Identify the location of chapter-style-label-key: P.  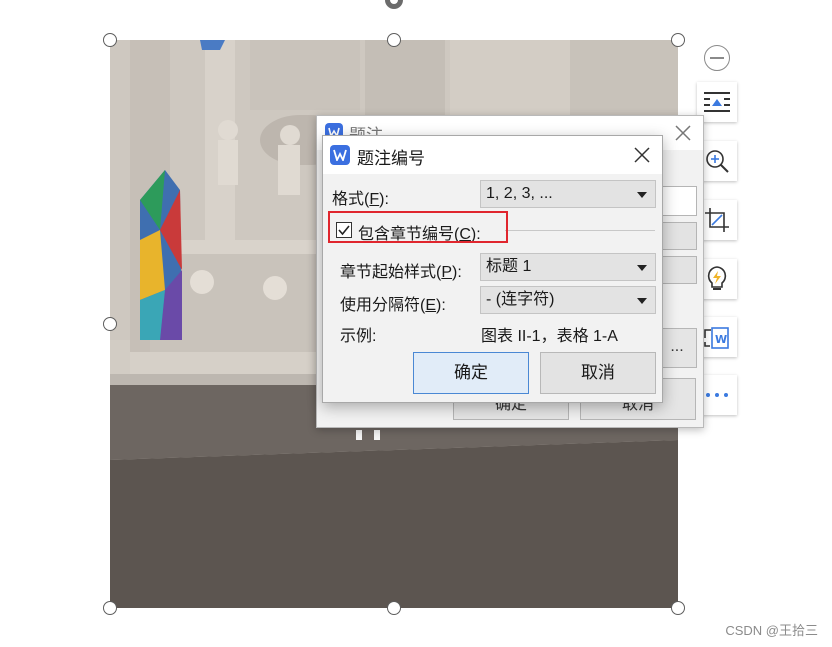
(447, 272).